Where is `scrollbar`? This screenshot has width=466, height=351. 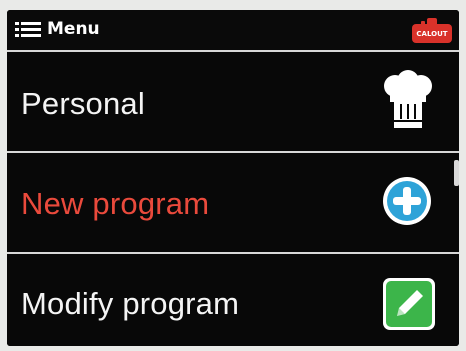
scrollbar is located at coordinates (456, 173).